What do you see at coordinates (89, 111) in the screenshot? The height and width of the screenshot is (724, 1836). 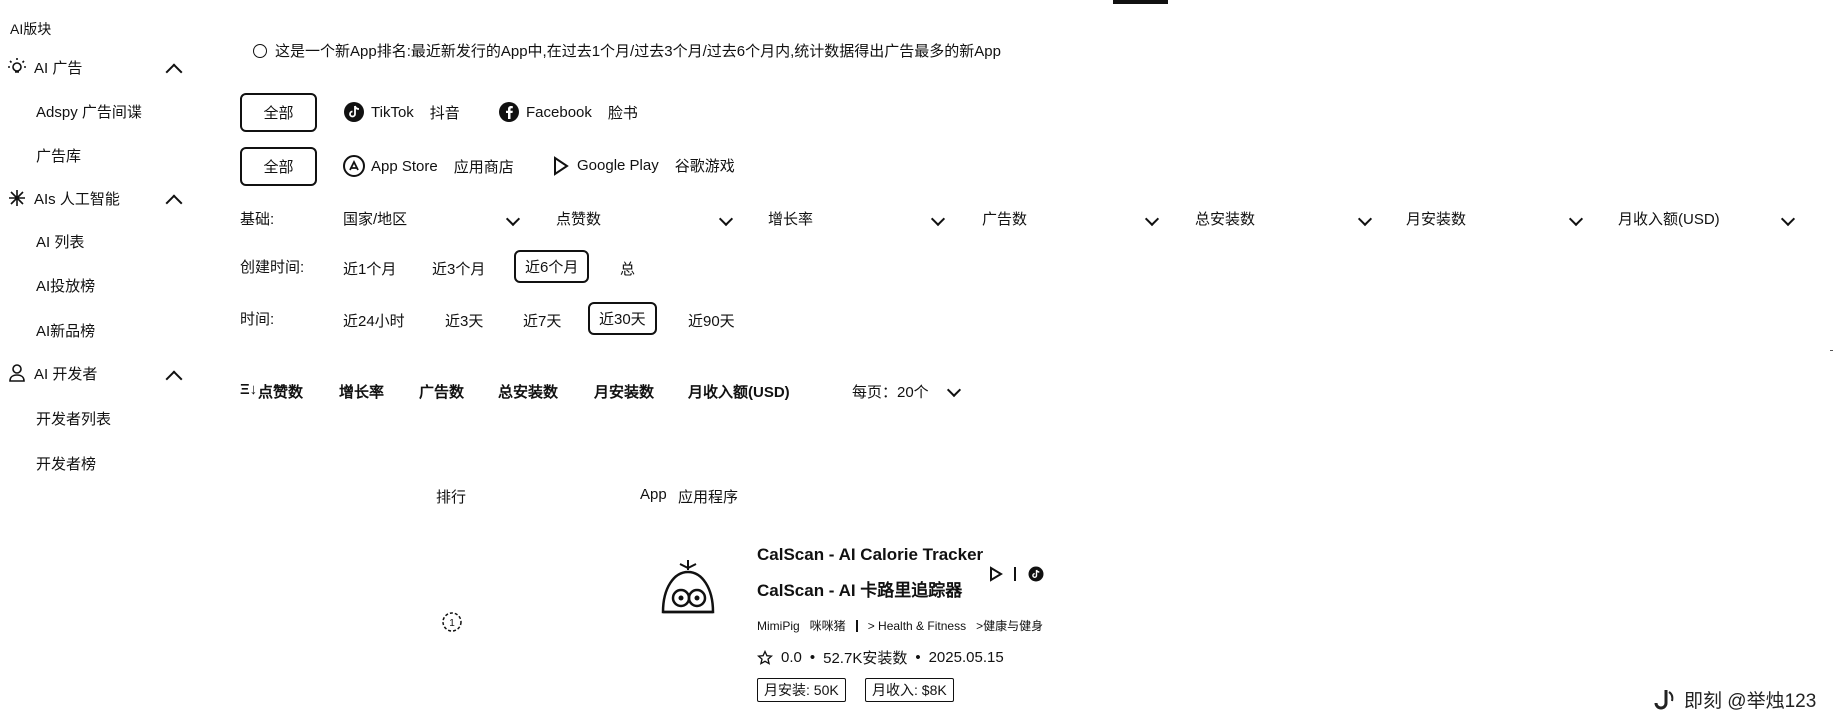 I see `sidebar-item-adspy: Adspy 广告间谍` at bounding box center [89, 111].